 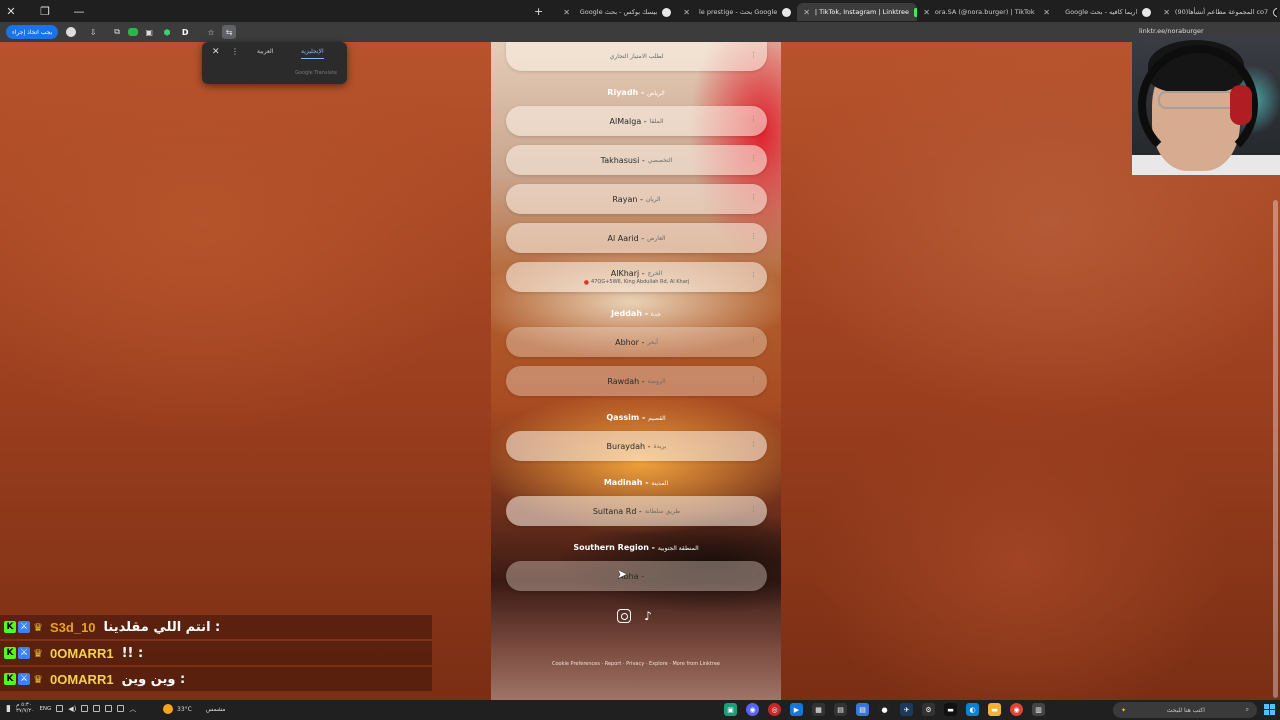 I want to click on app-icon: ▣, so click(x=730, y=709).